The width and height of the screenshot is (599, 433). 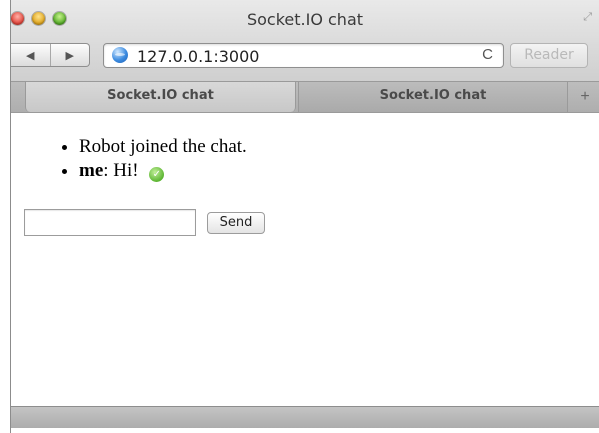 I want to click on back-button: ◀, so click(x=31, y=55).